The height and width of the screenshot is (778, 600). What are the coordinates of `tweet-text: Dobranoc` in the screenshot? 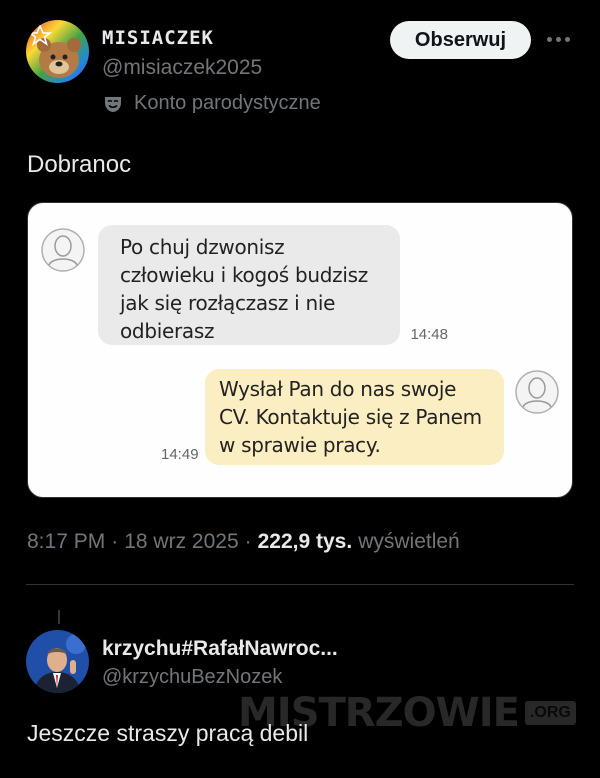 It's located at (79, 164).